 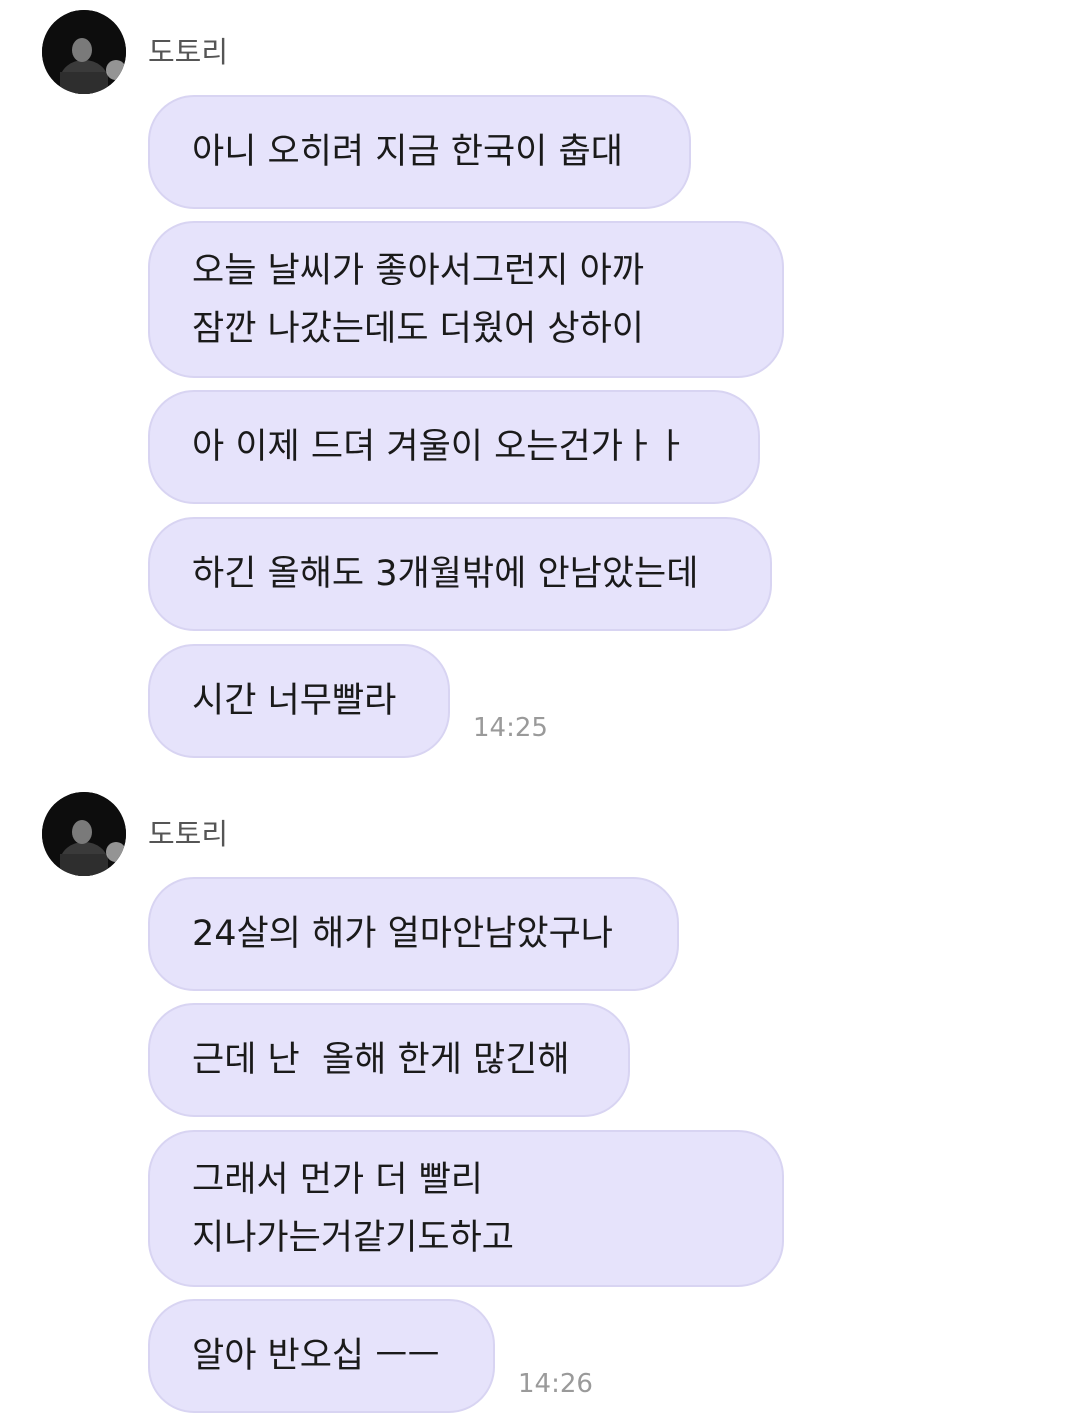 I want to click on message-timestamp: 14:25, so click(x=510, y=728).